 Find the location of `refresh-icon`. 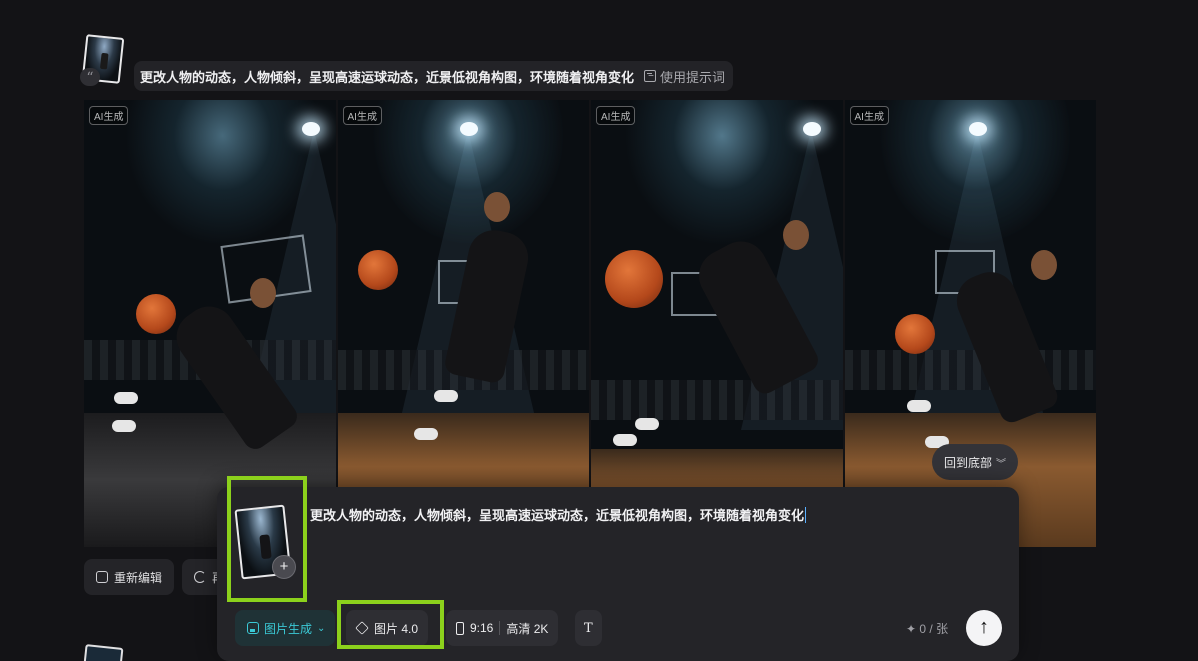

refresh-icon is located at coordinates (200, 577).